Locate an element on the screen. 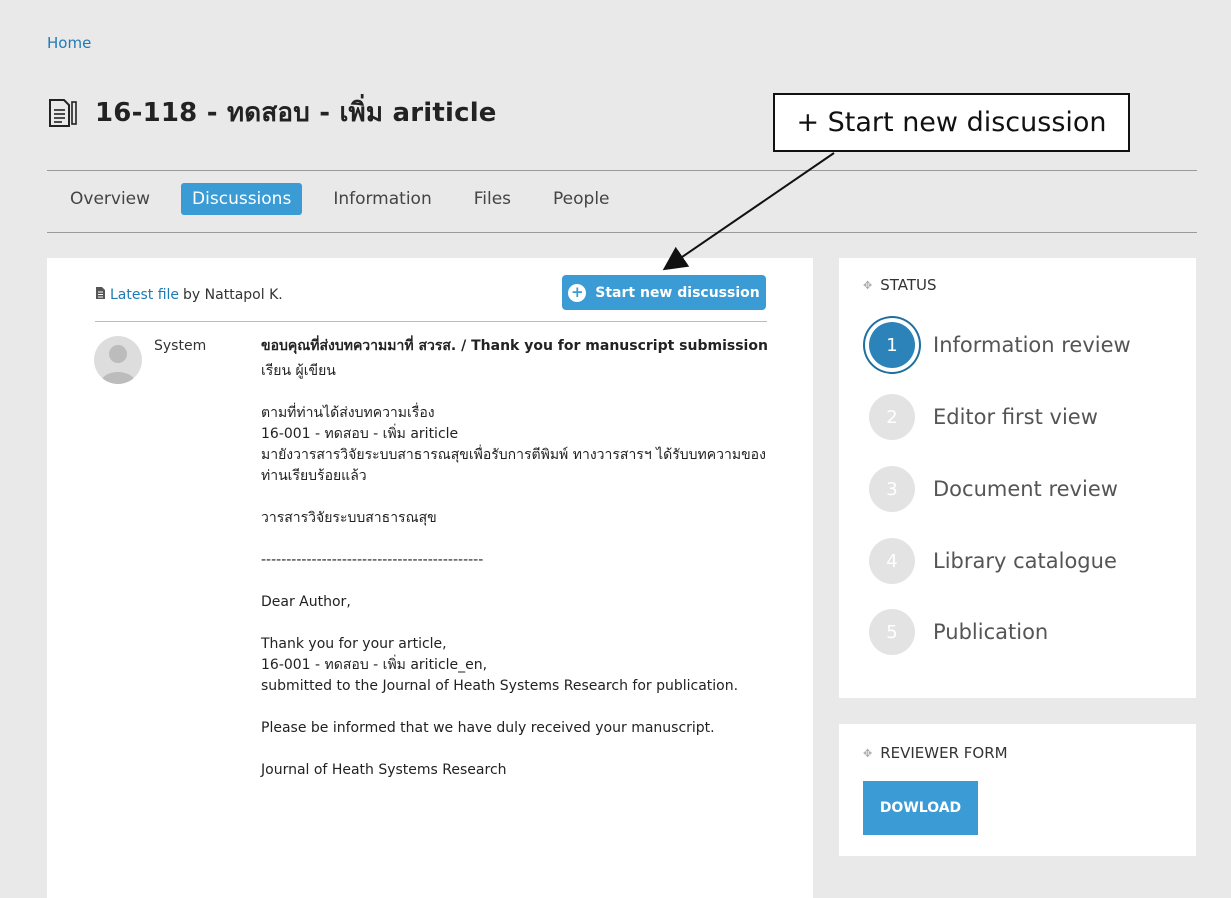  header-divider is located at coordinates (622, 170).